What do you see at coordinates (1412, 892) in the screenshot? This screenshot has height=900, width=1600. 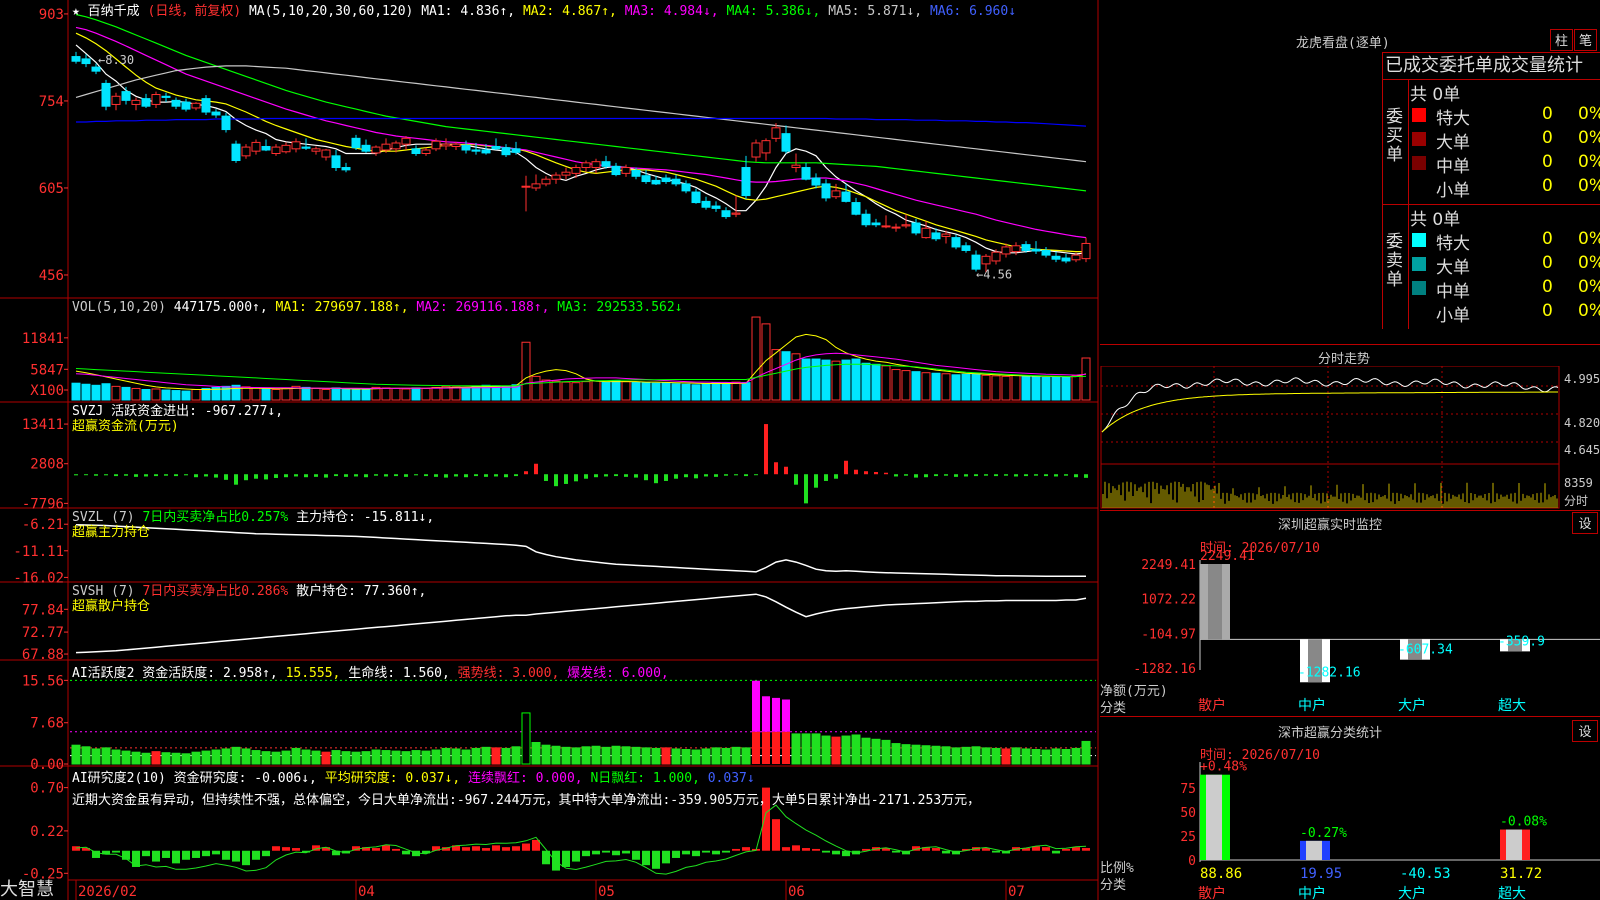 I see `sz-class-category: 大户` at bounding box center [1412, 892].